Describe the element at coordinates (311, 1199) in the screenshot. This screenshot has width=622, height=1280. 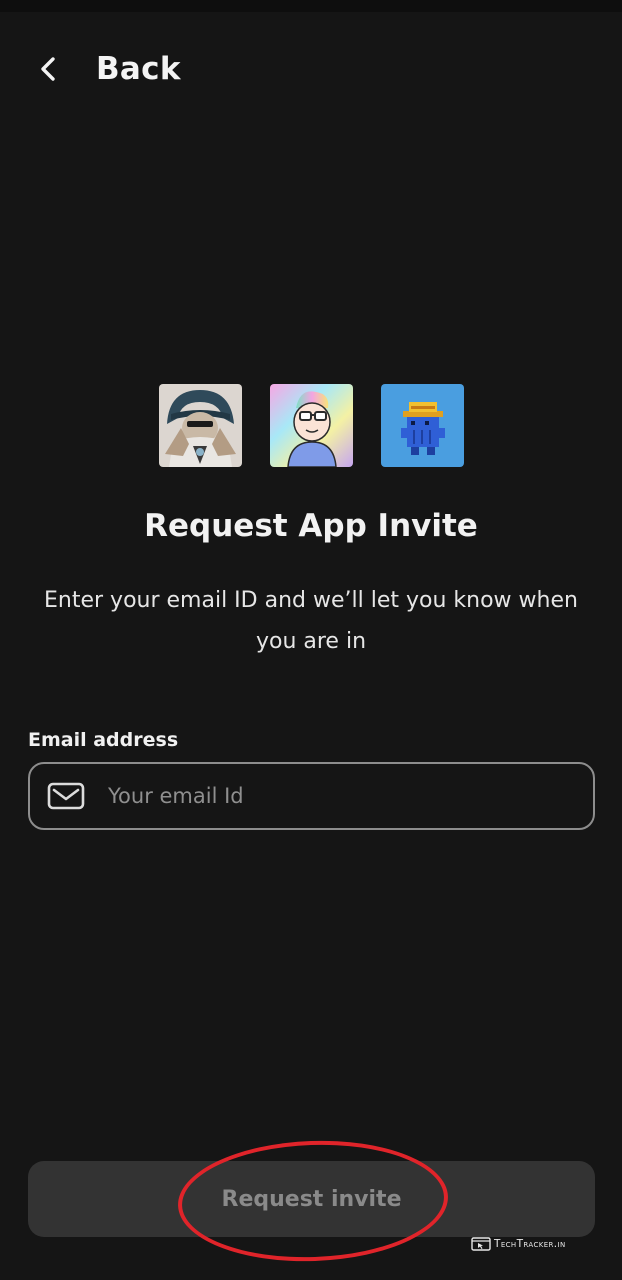
I see `request-invite-button: Request invite` at that location.